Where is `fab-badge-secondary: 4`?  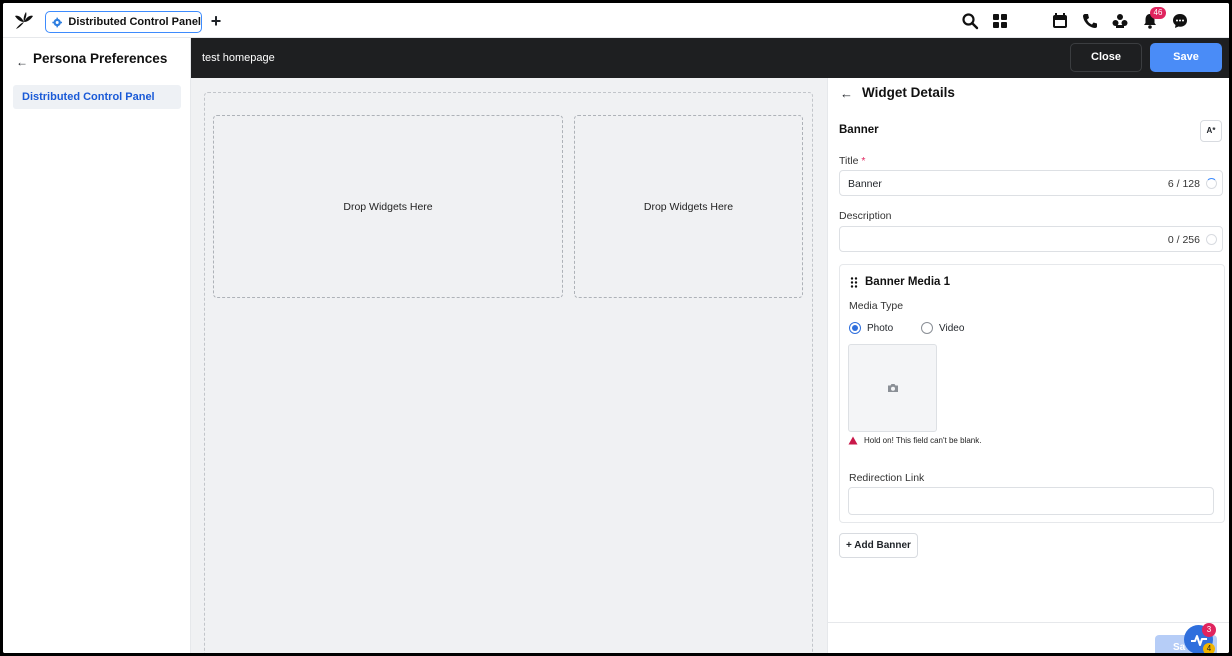 fab-badge-secondary: 4 is located at coordinates (1209, 648).